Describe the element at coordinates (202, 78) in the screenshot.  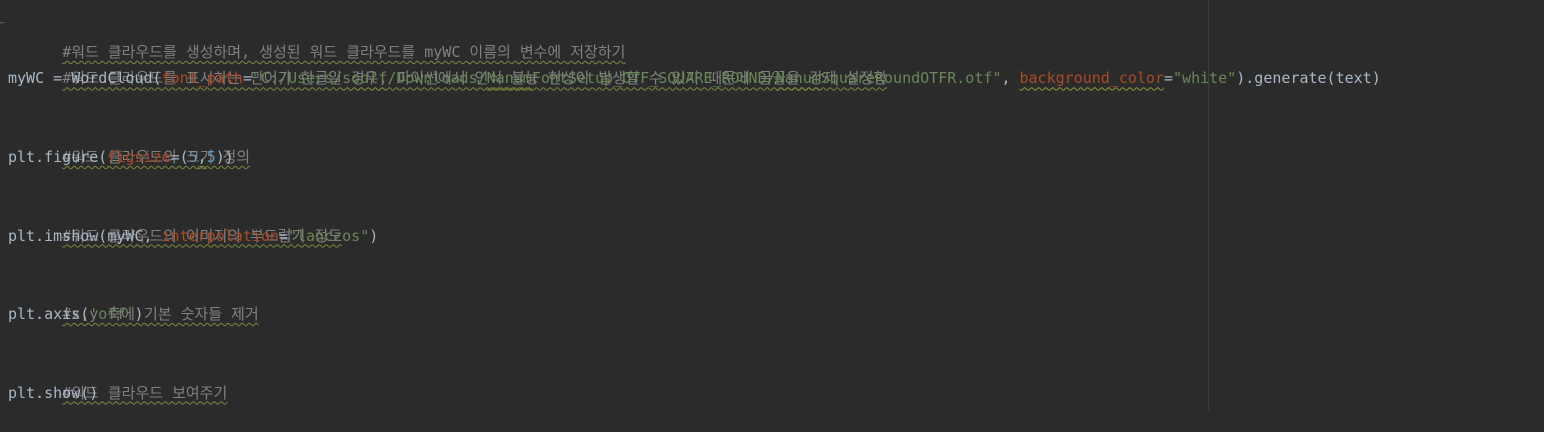
I see `keyword-argument: font_path` at that location.